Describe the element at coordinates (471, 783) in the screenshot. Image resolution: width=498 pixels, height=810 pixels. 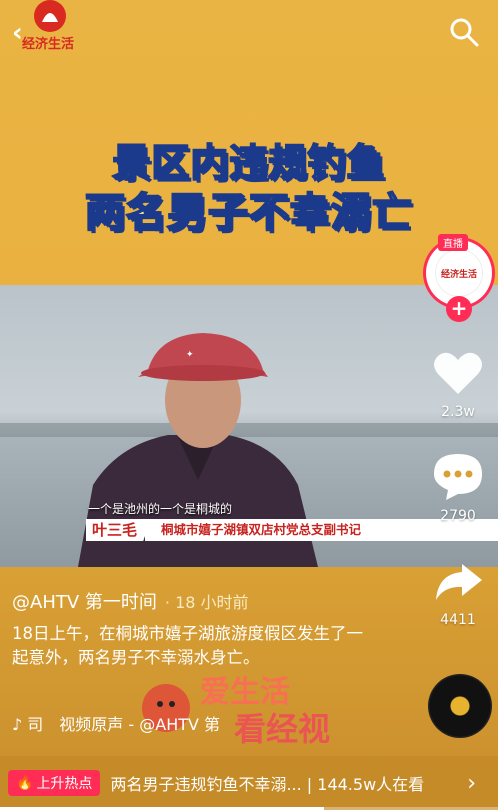
I see `chevron-right-icon: ›` at that location.